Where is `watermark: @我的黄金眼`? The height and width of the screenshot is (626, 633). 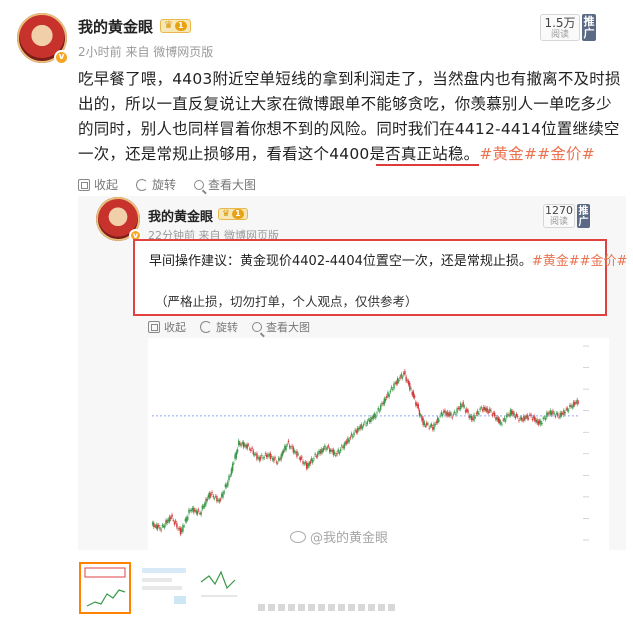 watermark: @我的黄金眼 is located at coordinates (339, 536).